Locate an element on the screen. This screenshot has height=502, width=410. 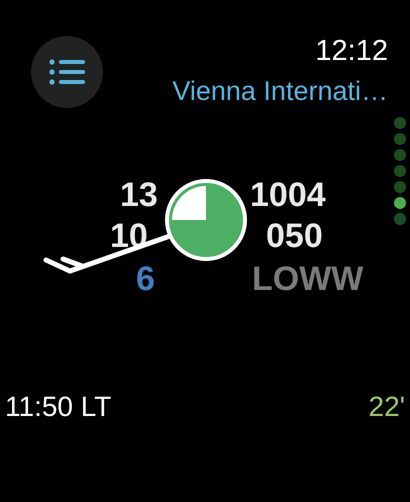
visibility-value: 6 is located at coordinates (145, 279).